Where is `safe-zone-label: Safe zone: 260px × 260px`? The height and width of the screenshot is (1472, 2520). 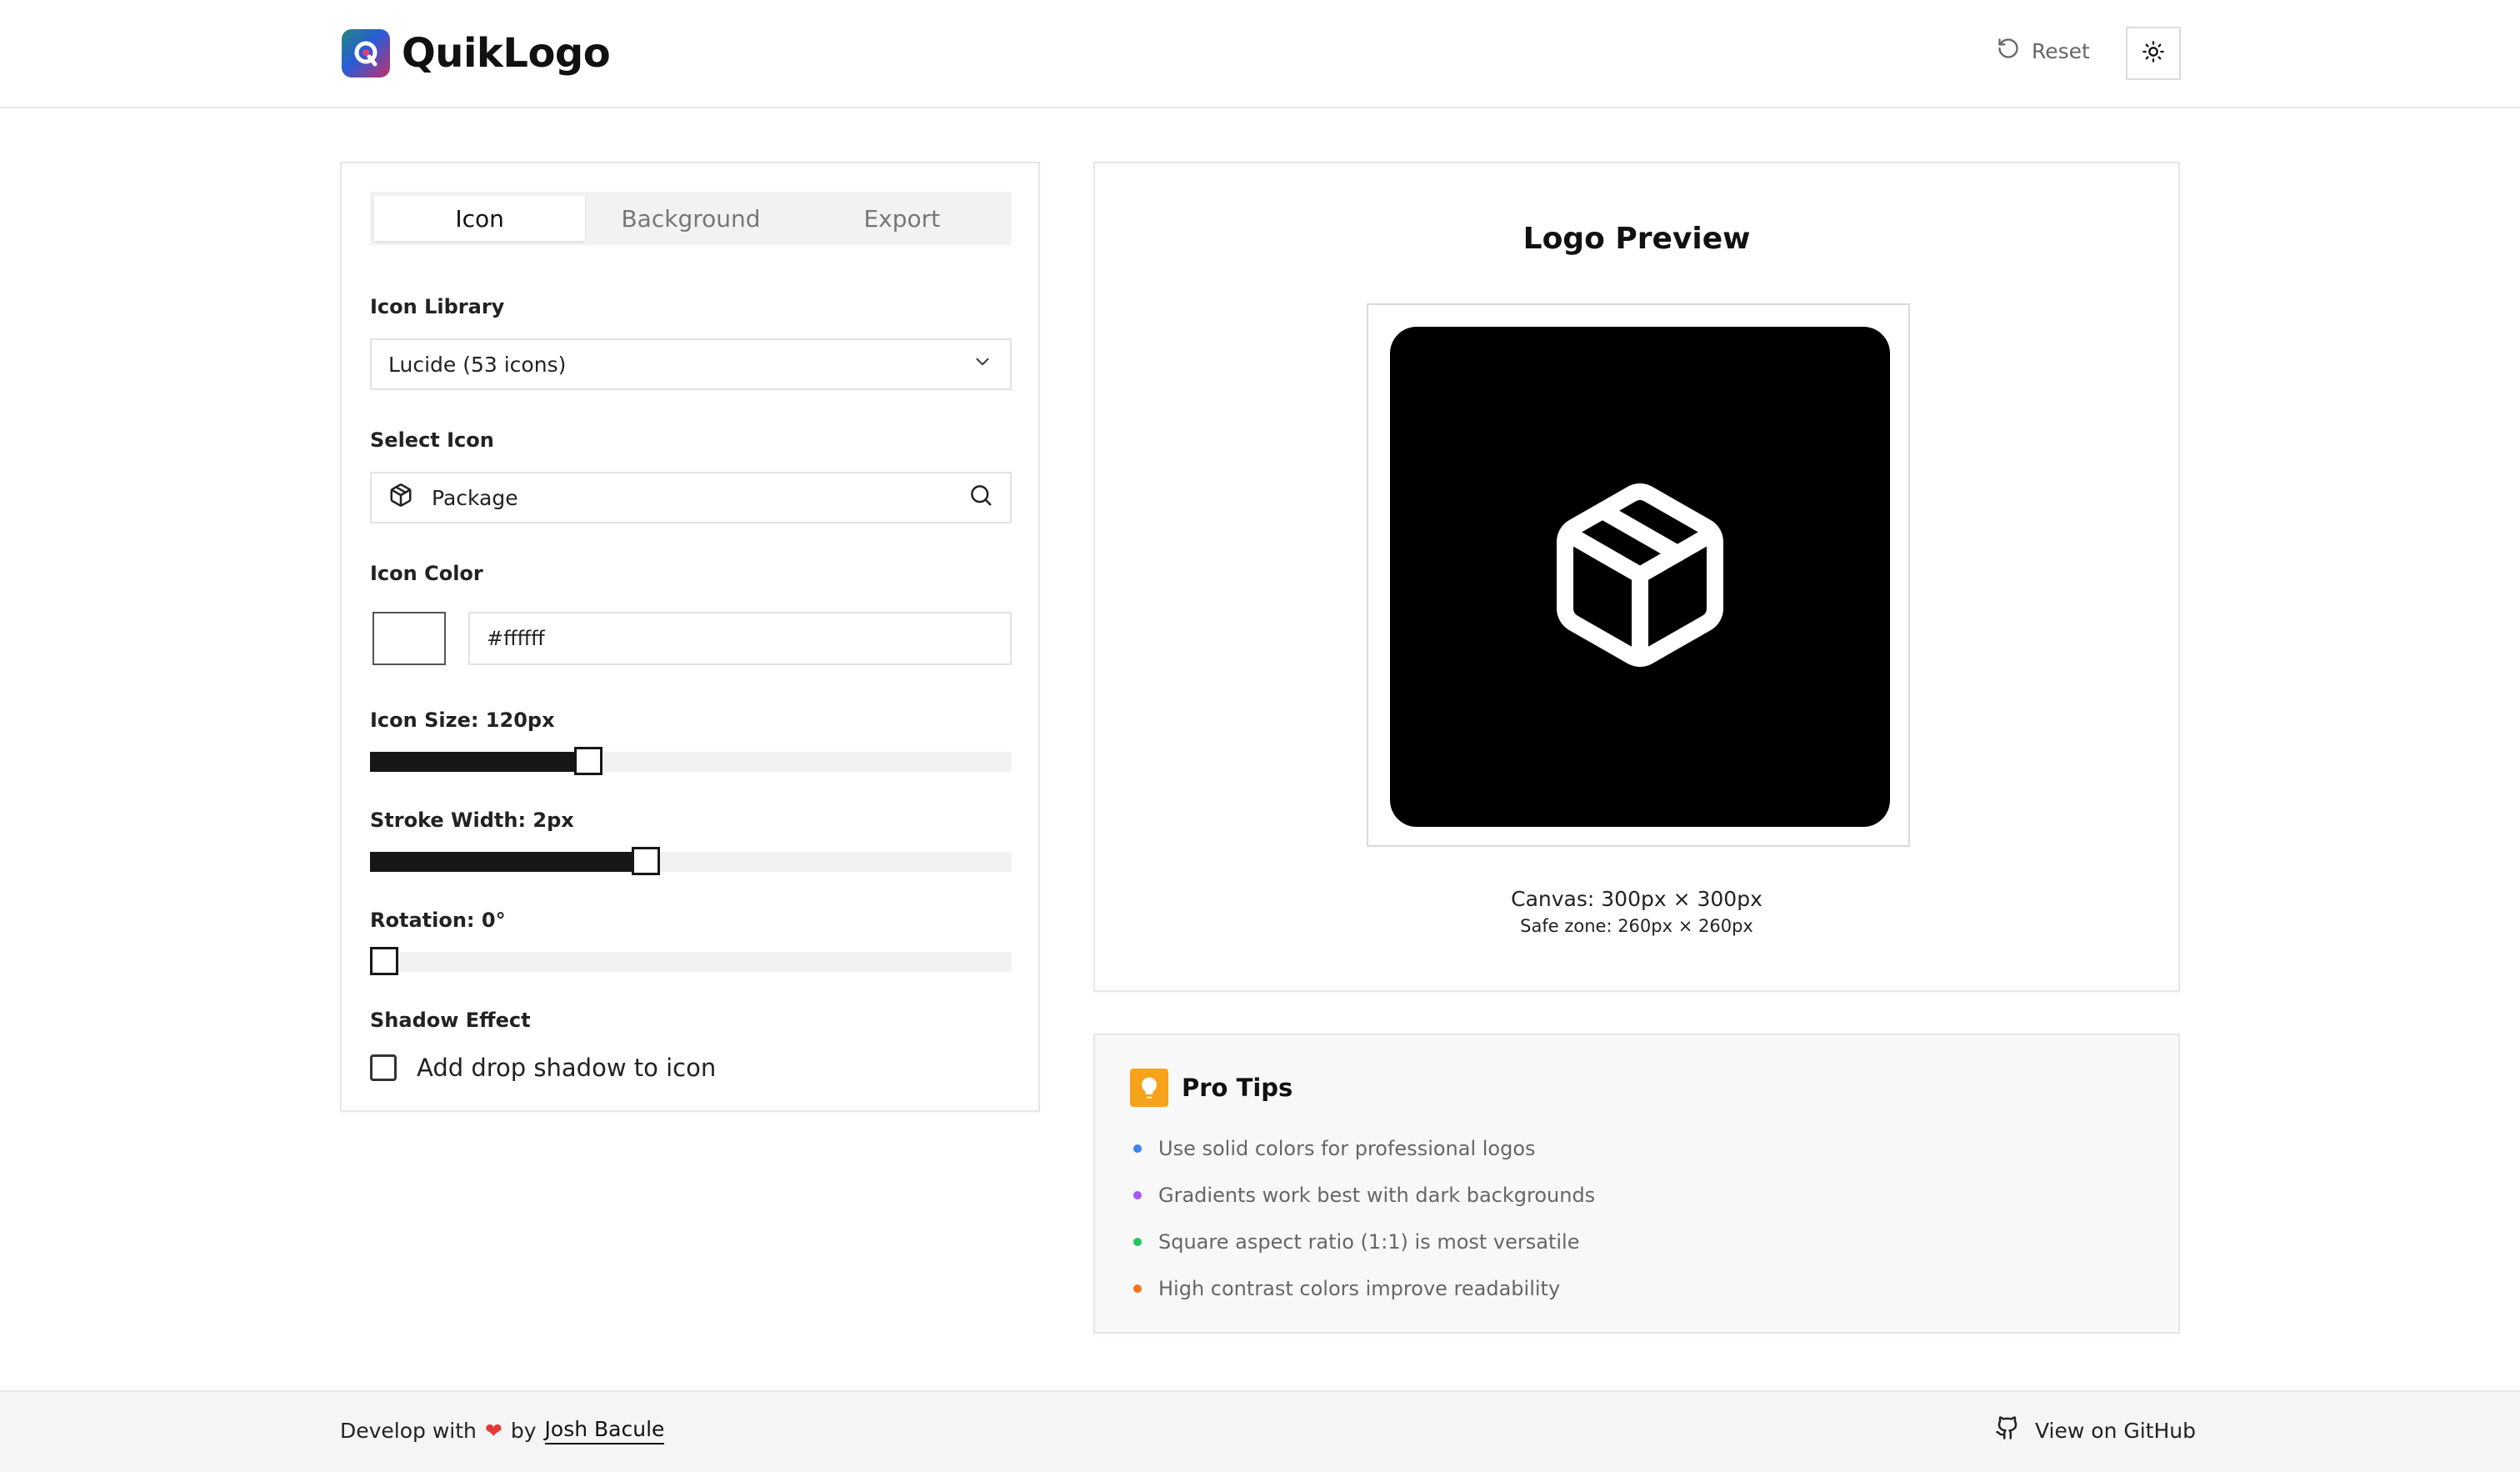
safe-zone-label: Safe zone: 260px × 260px is located at coordinates (1636, 926).